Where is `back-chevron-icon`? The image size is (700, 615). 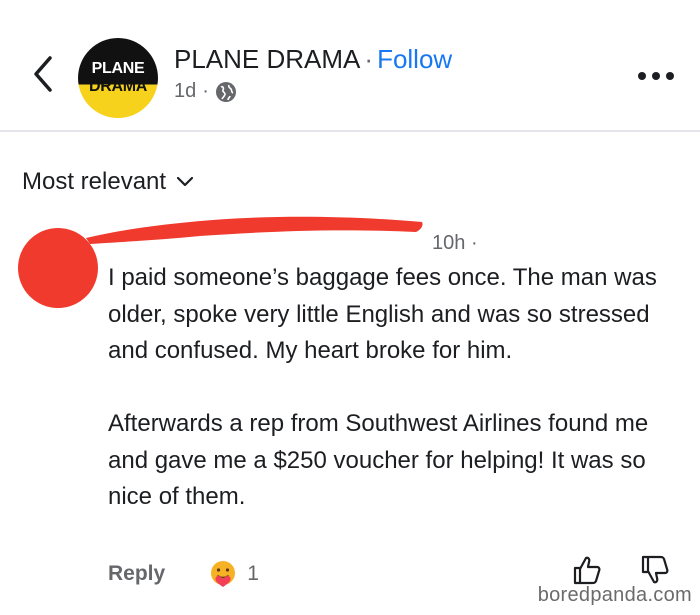
back-chevron-icon is located at coordinates (43, 74).